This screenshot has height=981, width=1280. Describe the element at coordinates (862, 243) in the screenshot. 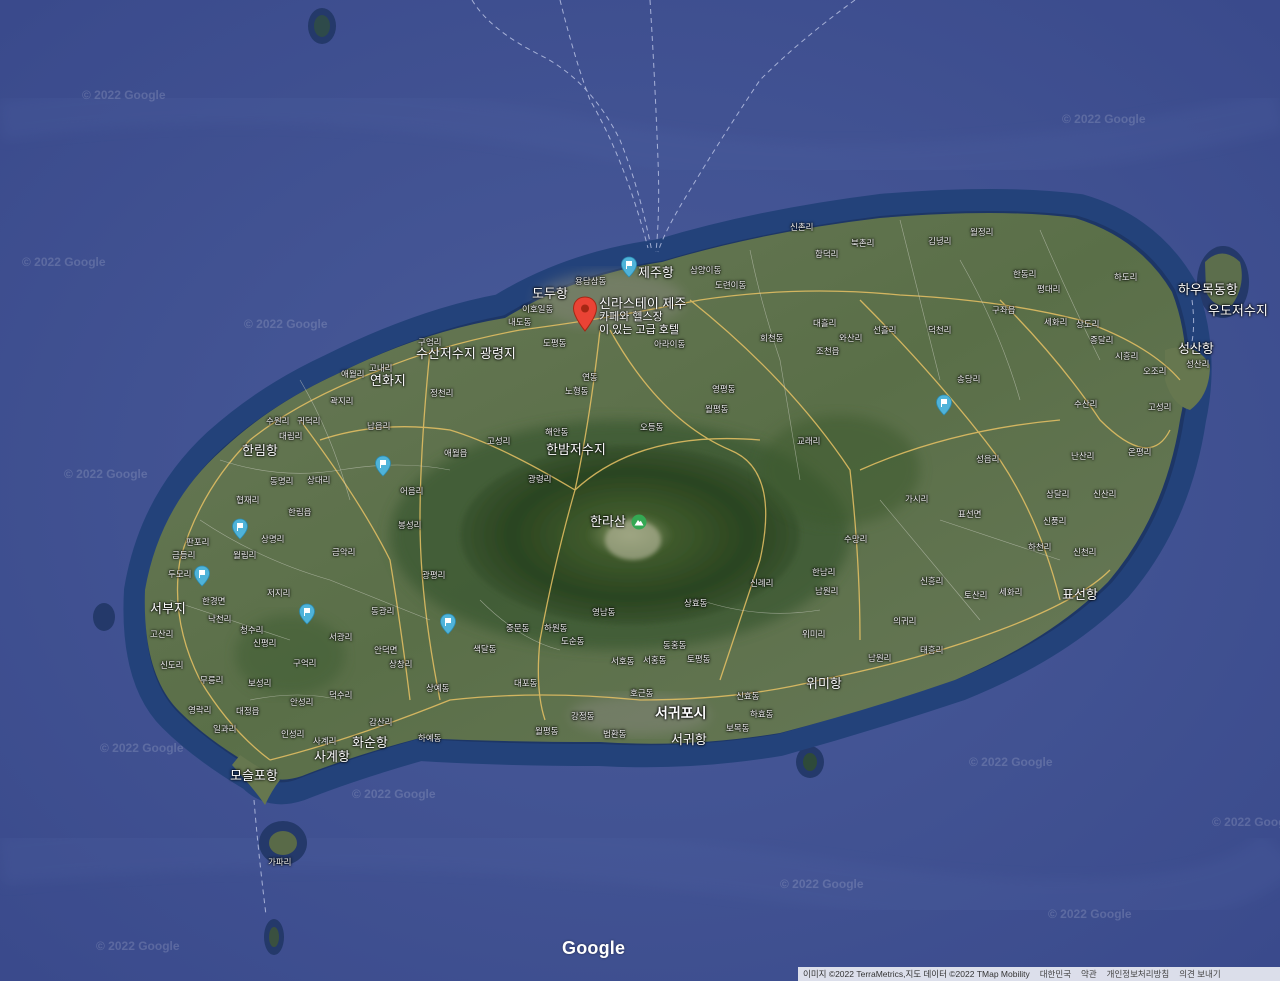

I see `place-label: 북촌리` at that location.